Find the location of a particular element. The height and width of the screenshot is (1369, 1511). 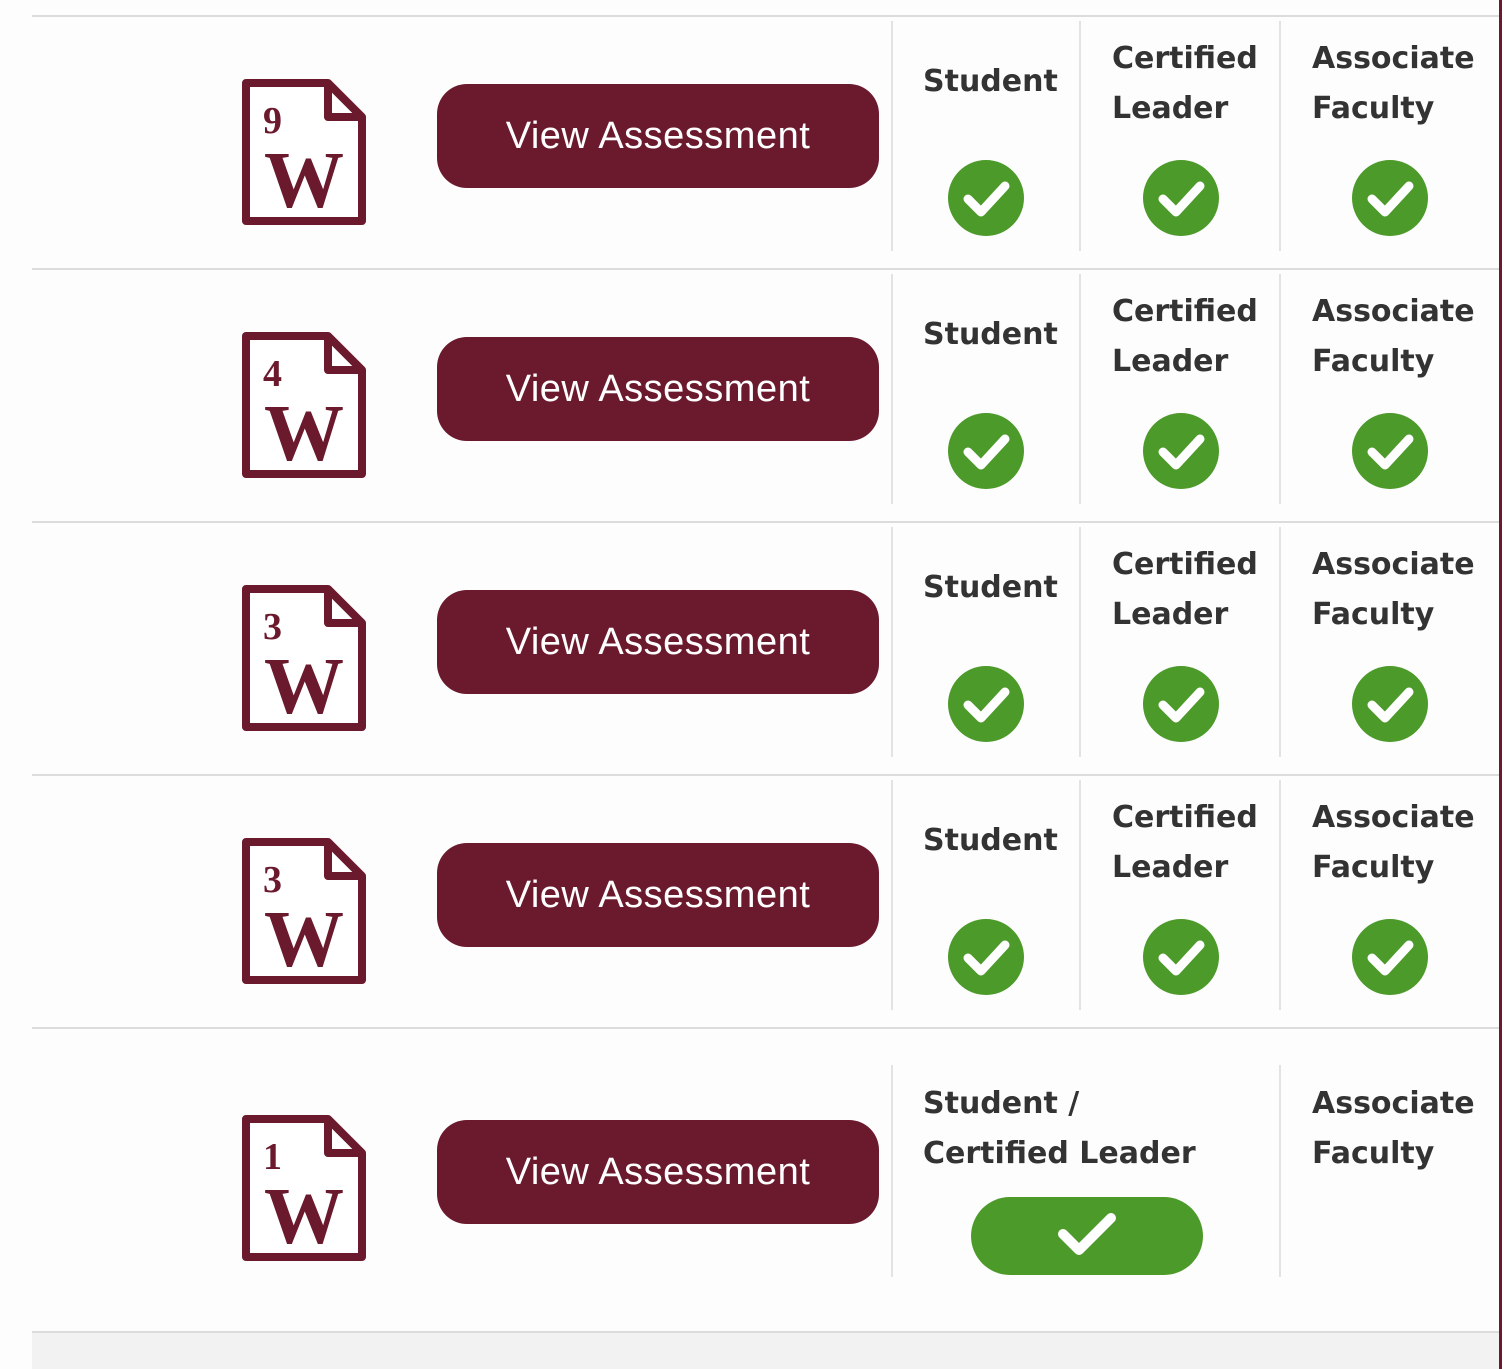

document-number: 4 is located at coordinates (272, 374).